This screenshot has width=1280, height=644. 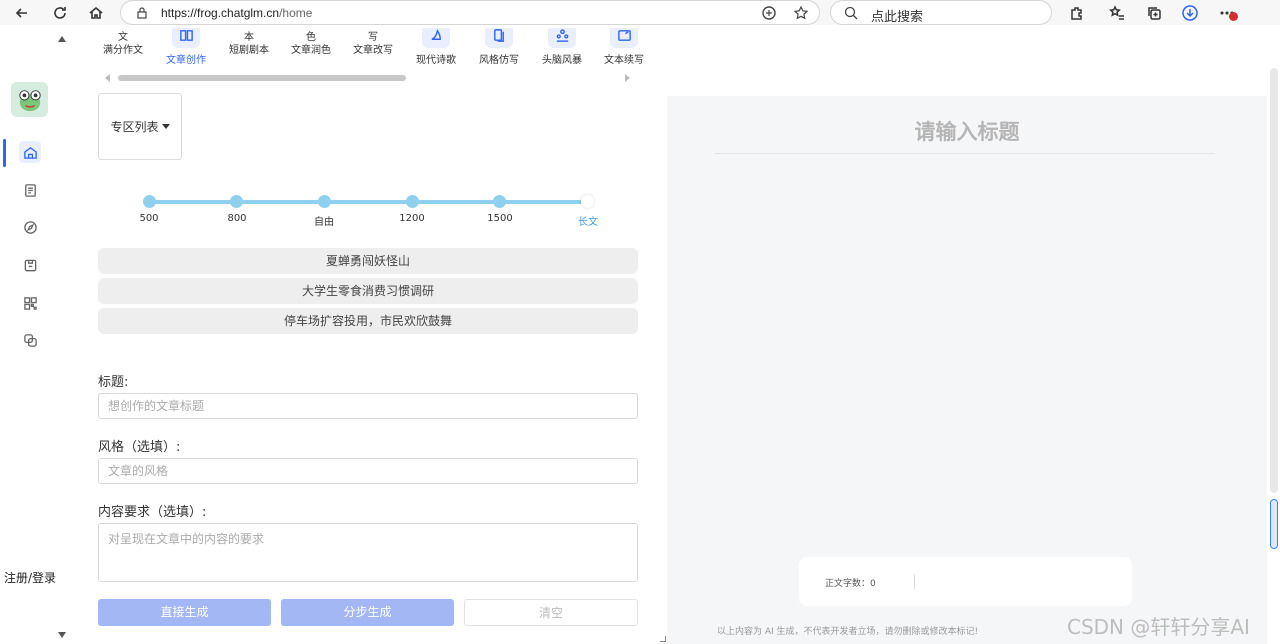 I want to click on search-placeholder: 点此搜索, so click(x=897, y=17).